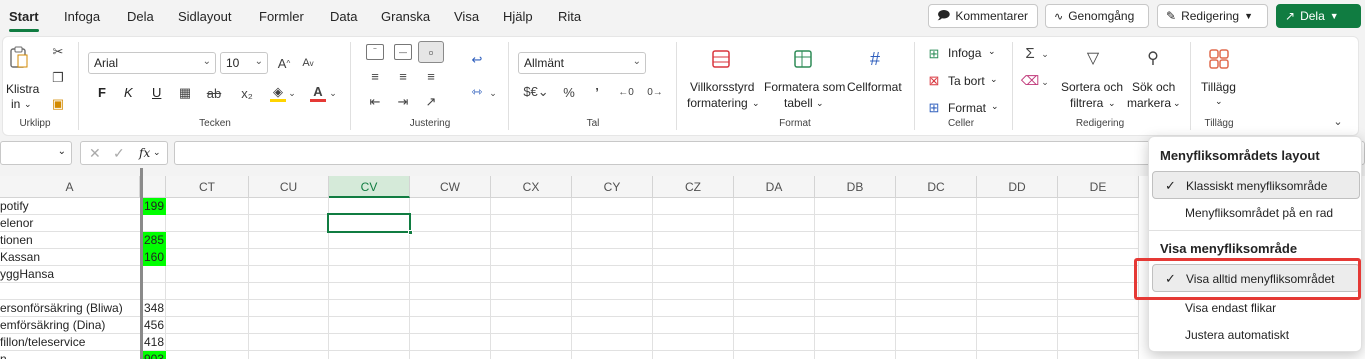 This screenshot has width=1365, height=359. Describe the element at coordinates (375, 101) in the screenshot. I see `decrease-indent-icon: ⇤` at that location.